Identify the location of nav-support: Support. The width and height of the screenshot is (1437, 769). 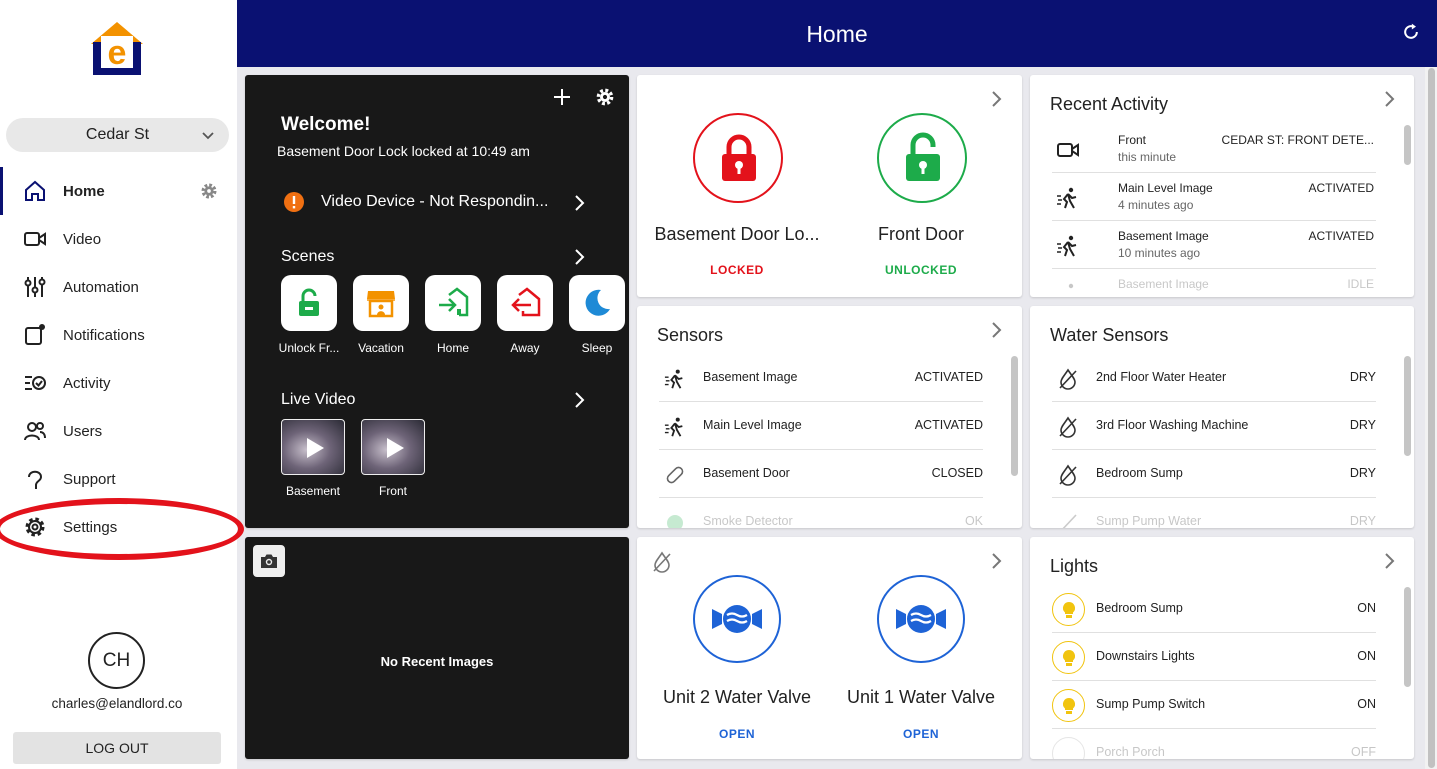
(118, 479).